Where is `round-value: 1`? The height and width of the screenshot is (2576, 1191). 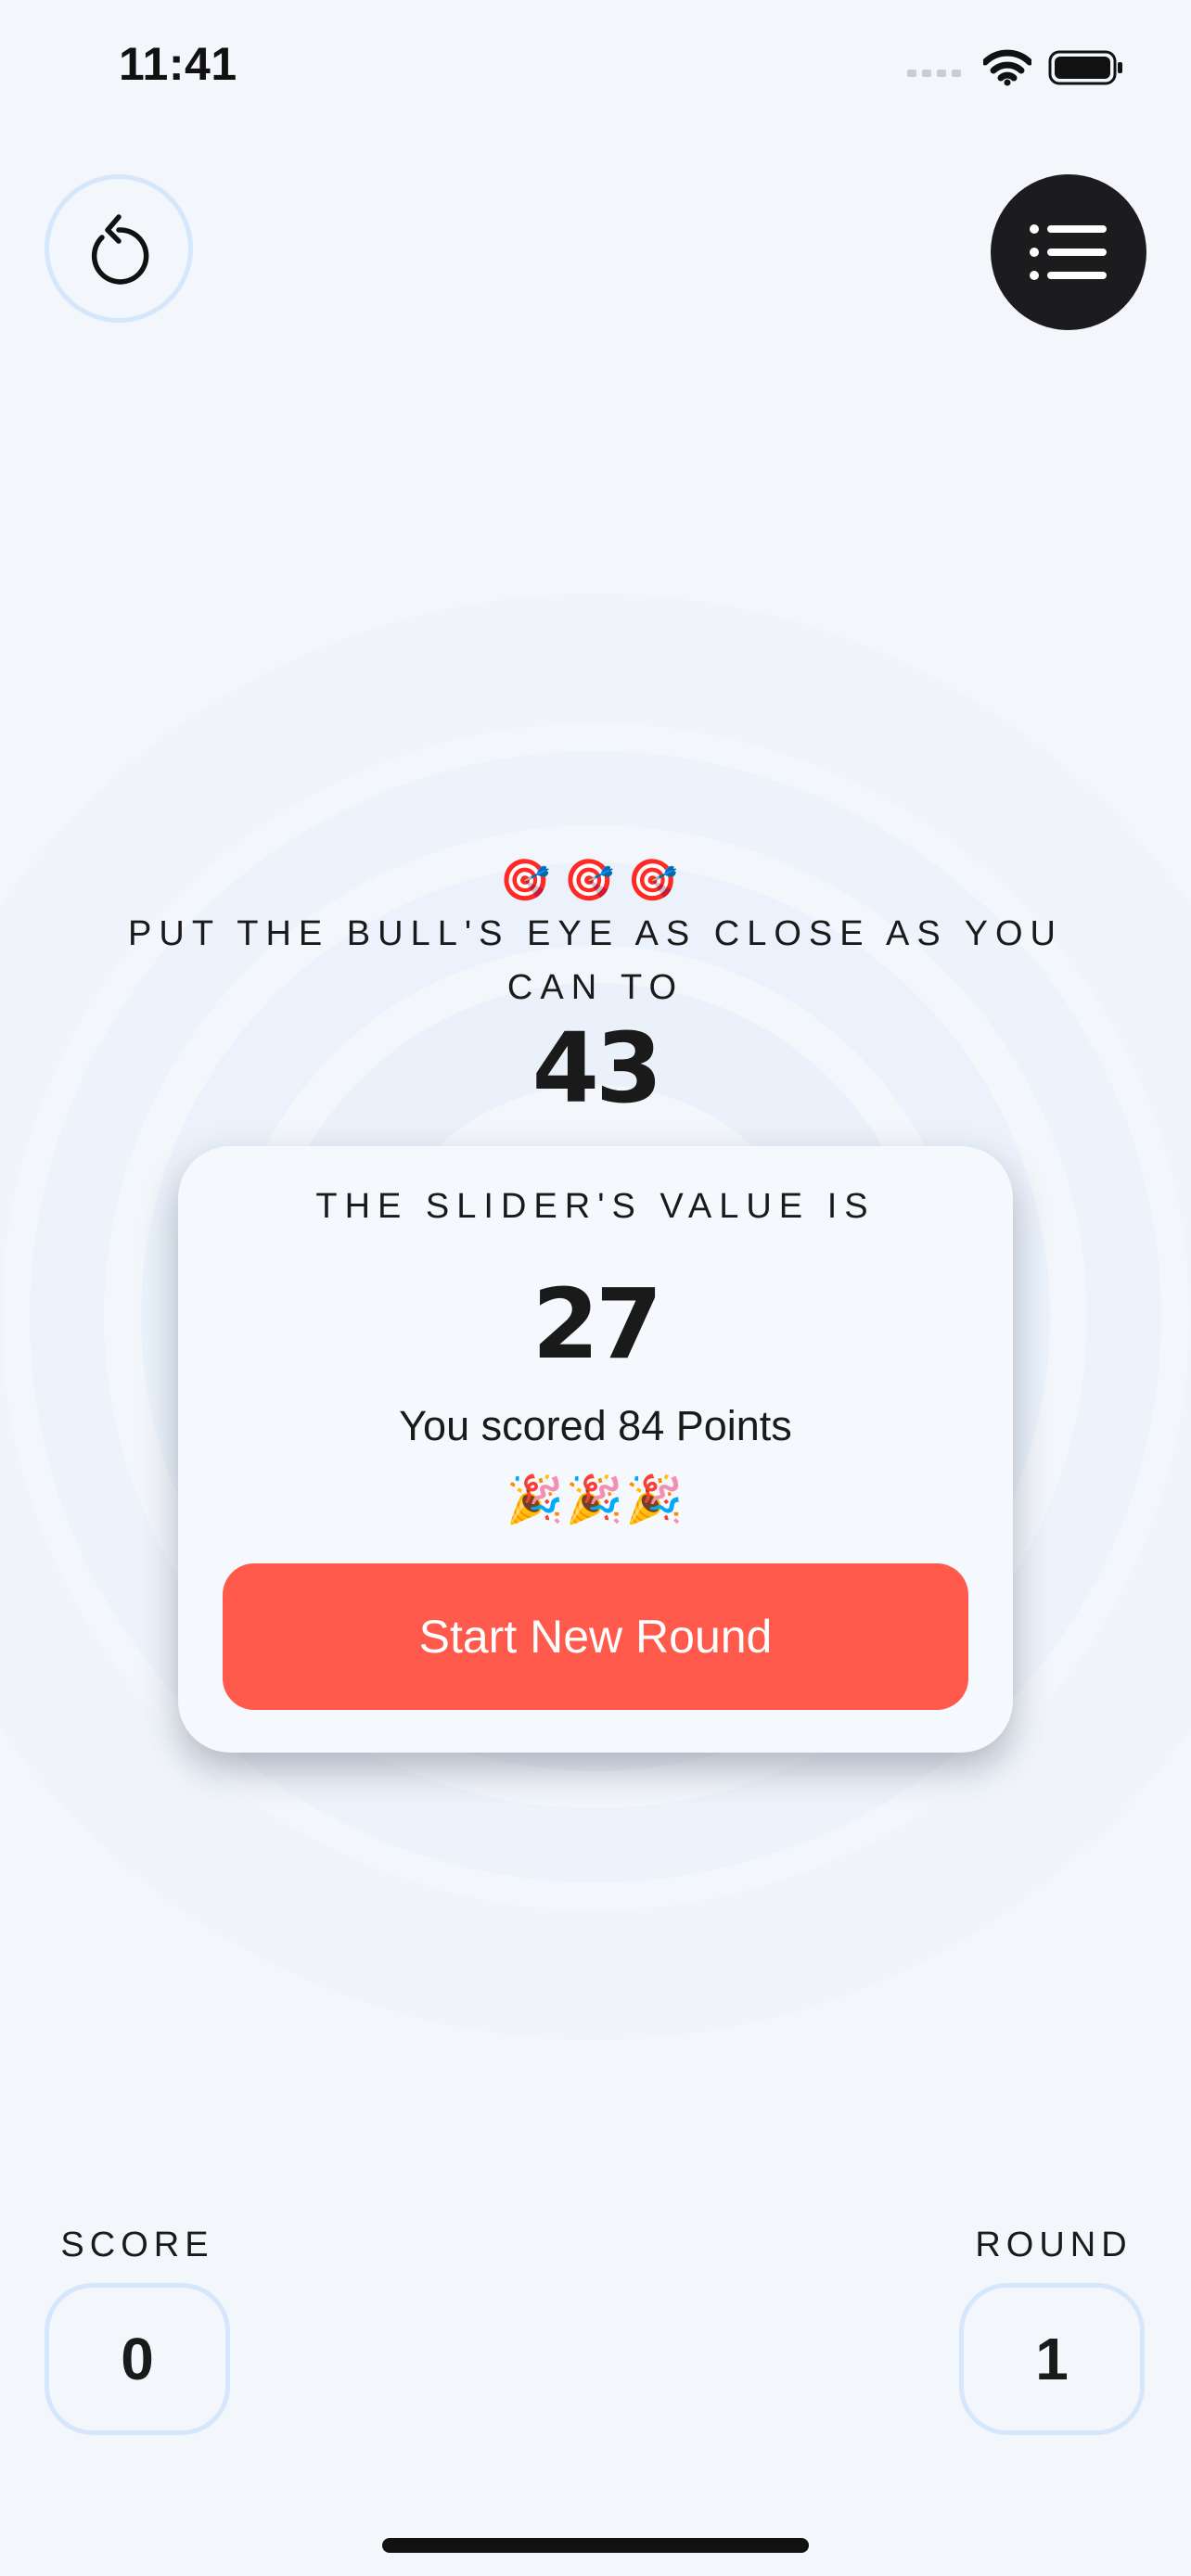 round-value: 1 is located at coordinates (1052, 2359).